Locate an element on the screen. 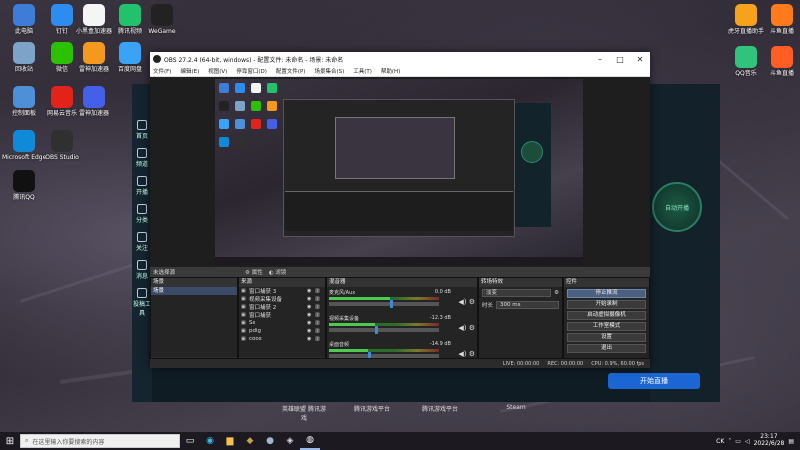 This screenshot has width=800, height=450. edge-taskbar-icon: ◉ is located at coordinates (210, 441).